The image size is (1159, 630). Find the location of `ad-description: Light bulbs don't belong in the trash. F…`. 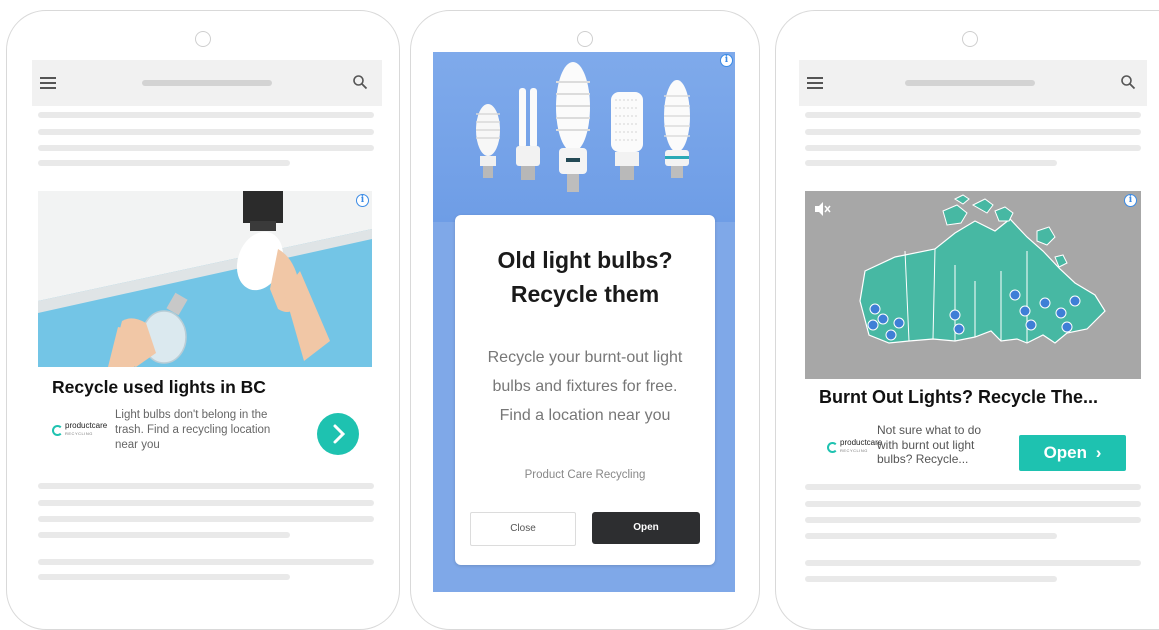

ad-description: Light bulbs don't belong in the trash. F… is located at coordinates (193, 430).